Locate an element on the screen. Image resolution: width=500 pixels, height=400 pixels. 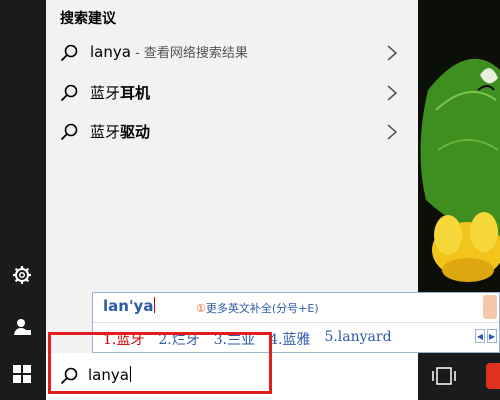
gear-icon is located at coordinates (22, 275).